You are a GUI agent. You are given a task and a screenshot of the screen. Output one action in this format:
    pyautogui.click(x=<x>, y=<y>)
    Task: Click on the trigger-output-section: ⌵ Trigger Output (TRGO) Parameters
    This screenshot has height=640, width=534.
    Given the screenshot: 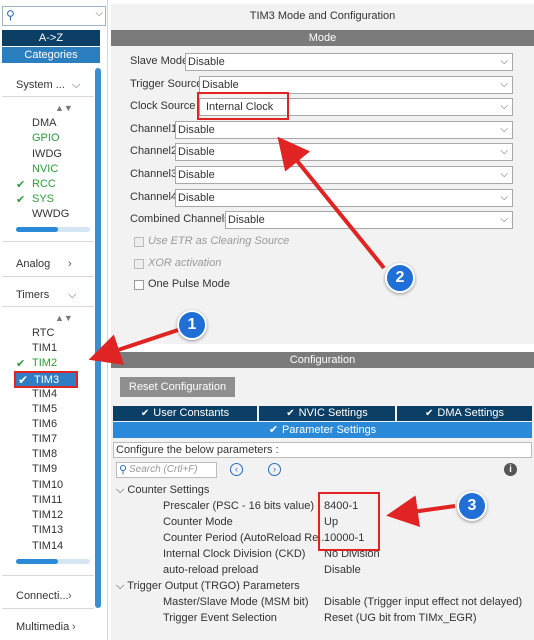 What is the action you would take?
    pyautogui.click(x=208, y=586)
    